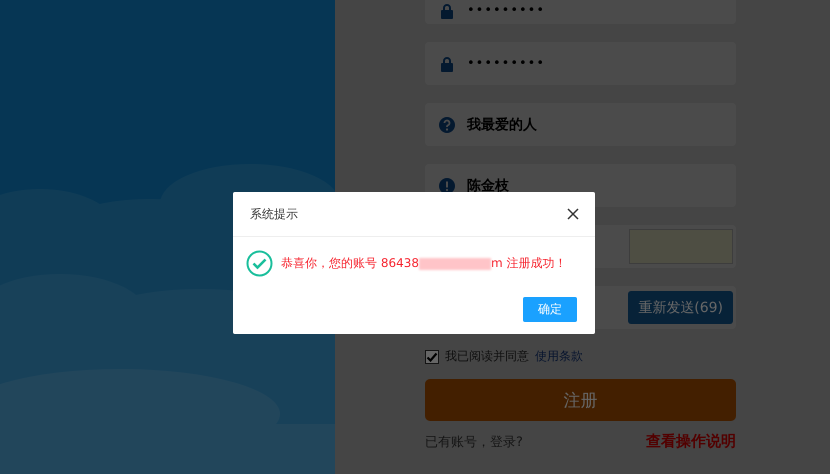 The width and height of the screenshot is (830, 474). I want to click on terms-link: 使用条款, so click(559, 356).